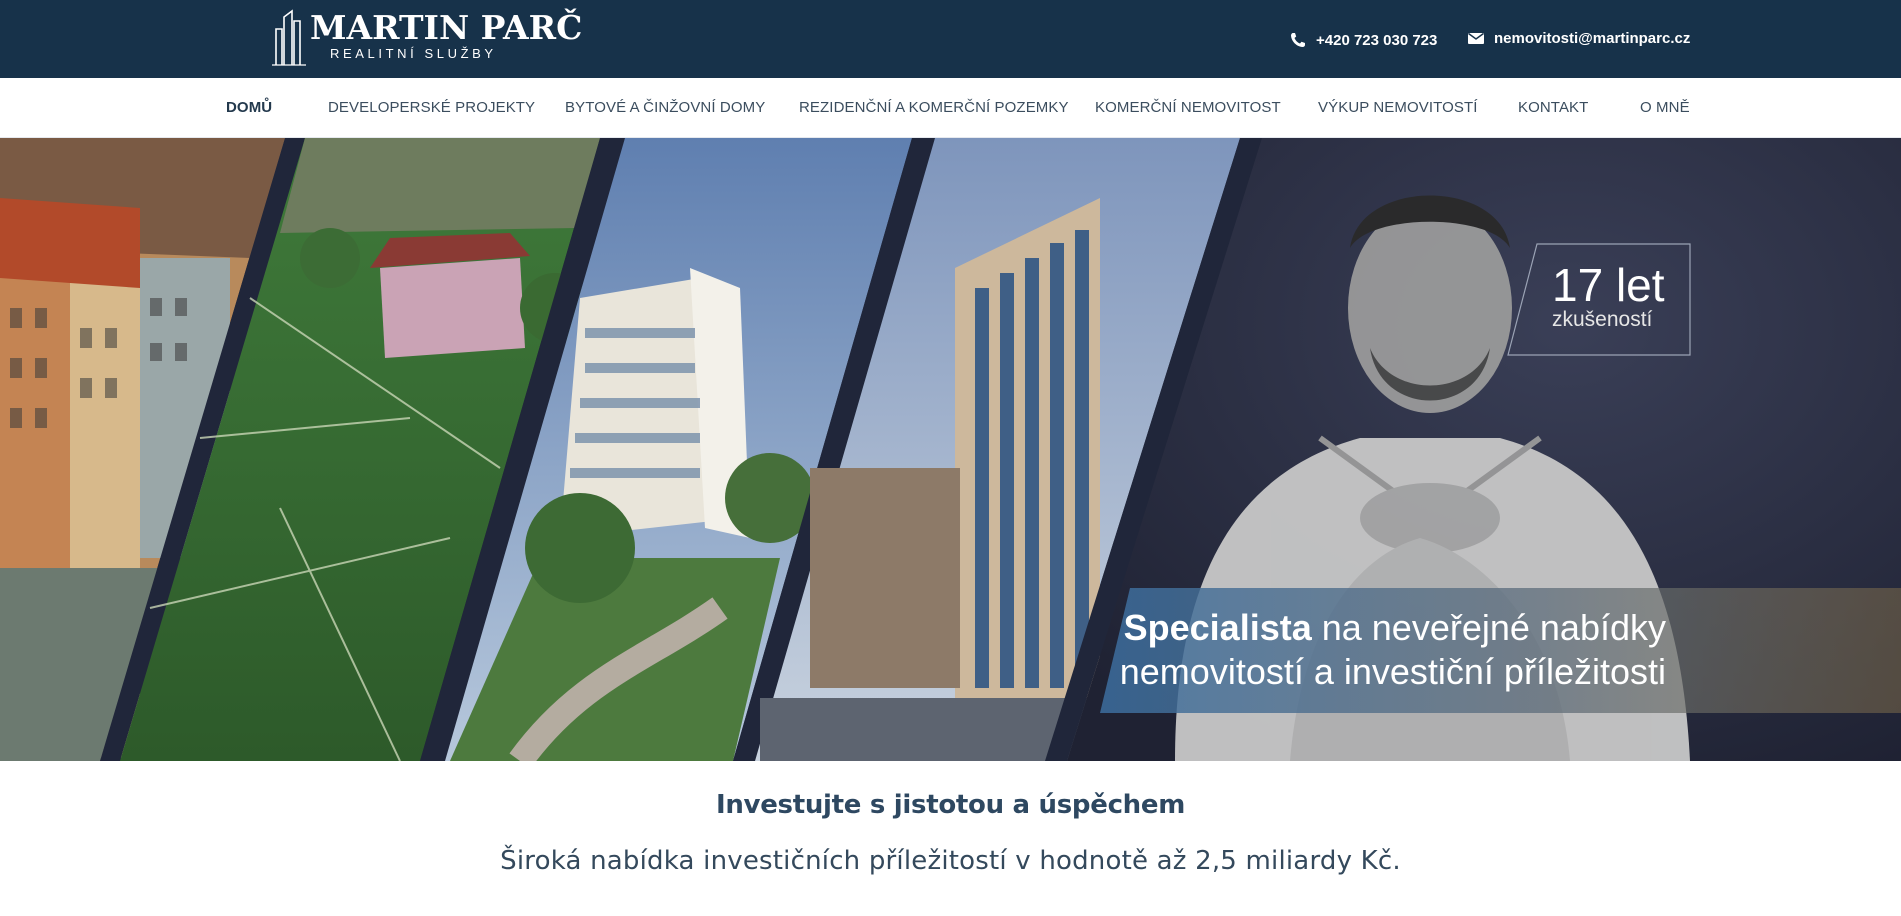 The height and width of the screenshot is (916, 1901). I want to click on experience-label: zkušeností, so click(1602, 319).